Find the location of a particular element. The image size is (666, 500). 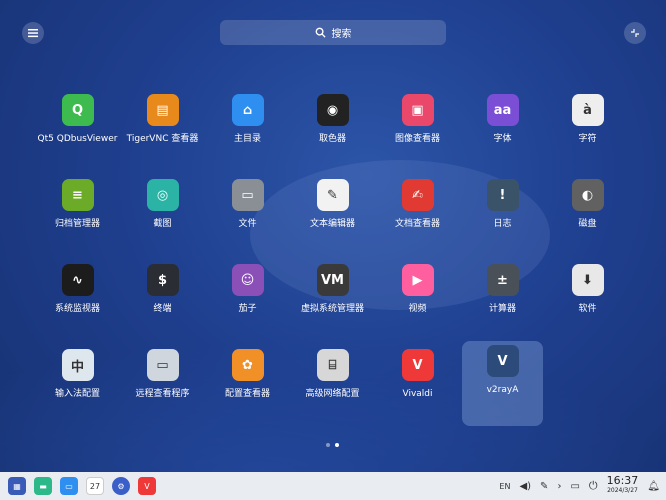

app-label: 文档查看器 is located at coordinates (417, 224).